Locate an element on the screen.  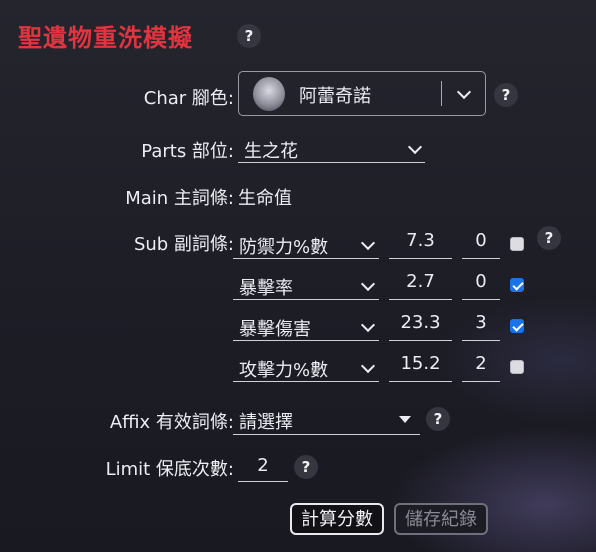
main-label: Main 主詞條: is located at coordinates (179, 198).